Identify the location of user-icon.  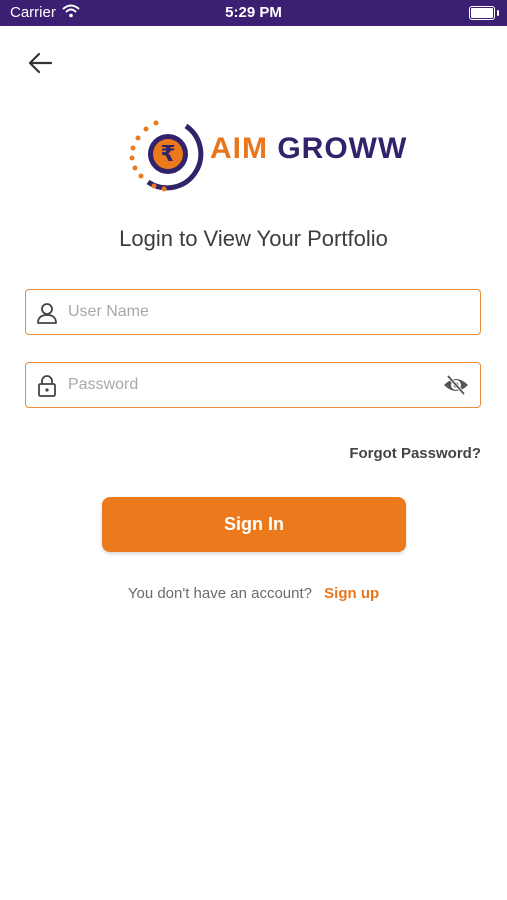
(47, 313).